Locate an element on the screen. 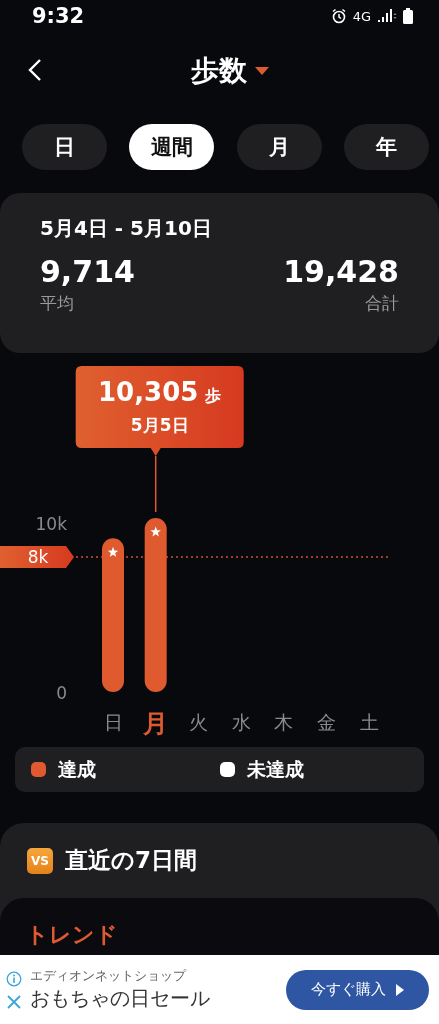 This screenshot has height=1024, width=439. legend-label: 達成 is located at coordinates (77, 769).